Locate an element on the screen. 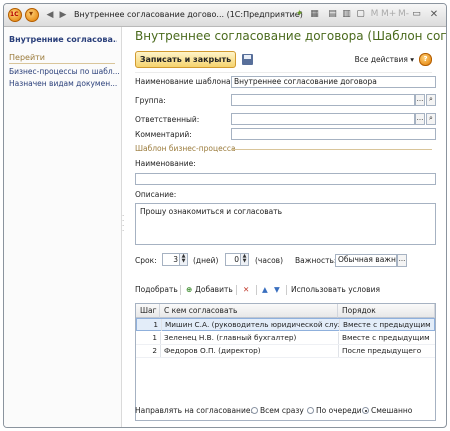  radio-sequential: По очереди is located at coordinates (334, 410).